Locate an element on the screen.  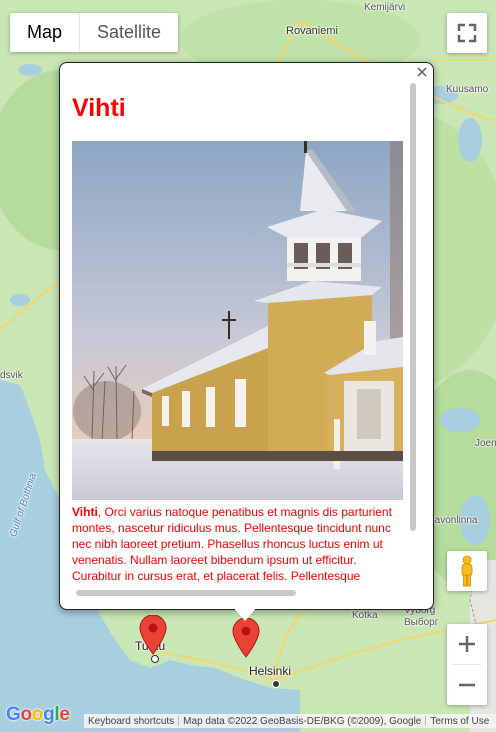
info-window-tail is located at coordinates (245, 614).